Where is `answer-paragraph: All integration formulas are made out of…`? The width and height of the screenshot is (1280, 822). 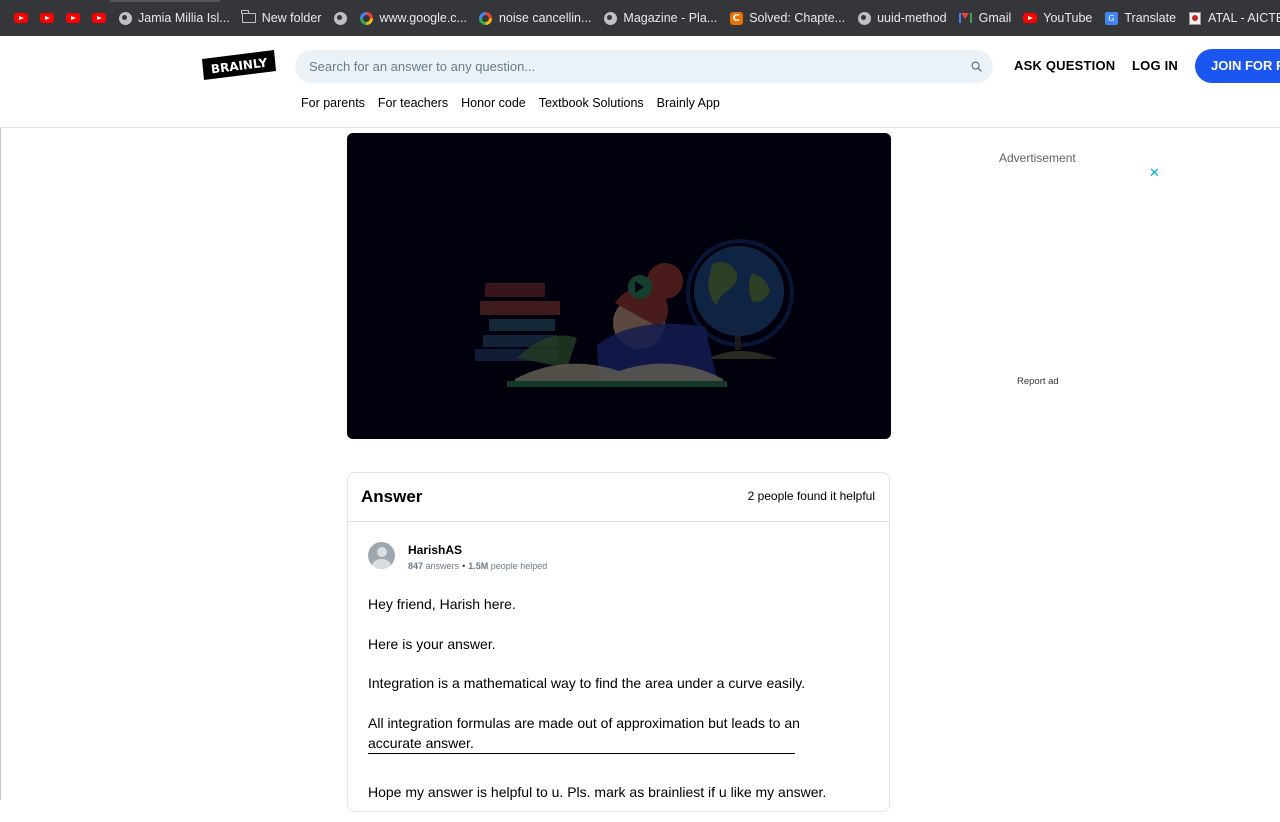 answer-paragraph: All integration formulas are made out of… is located at coordinates (584, 732).